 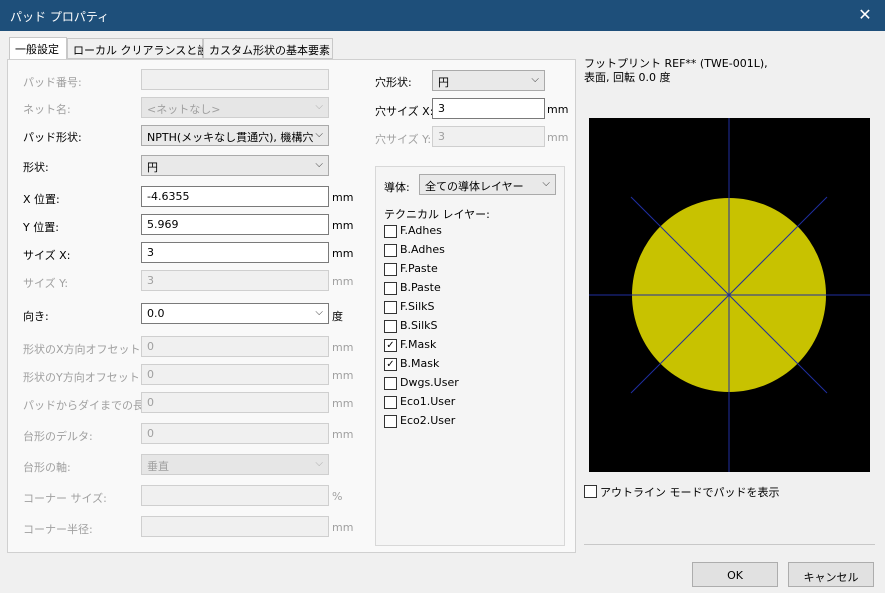 I want to click on layer-label: F.Mask, so click(x=418, y=344).